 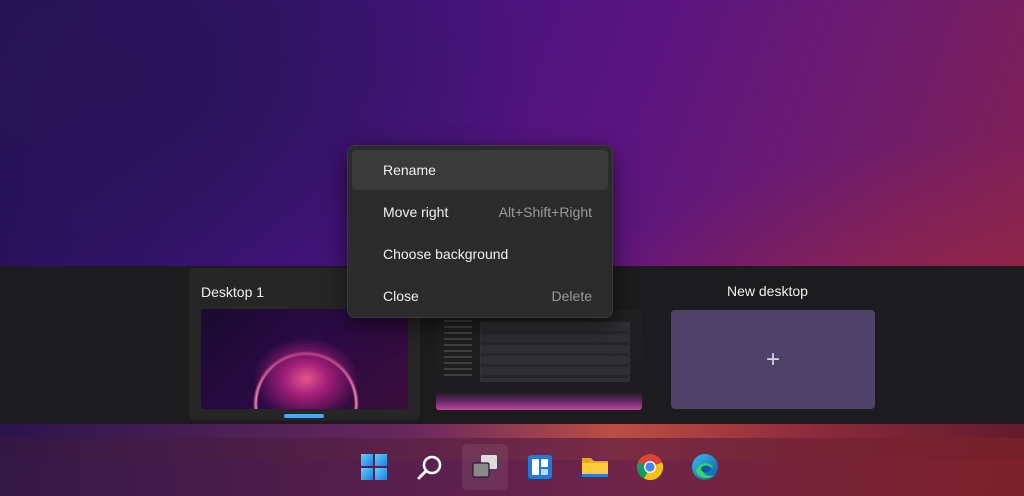 I want to click on widgets-icon, so click(x=540, y=467).